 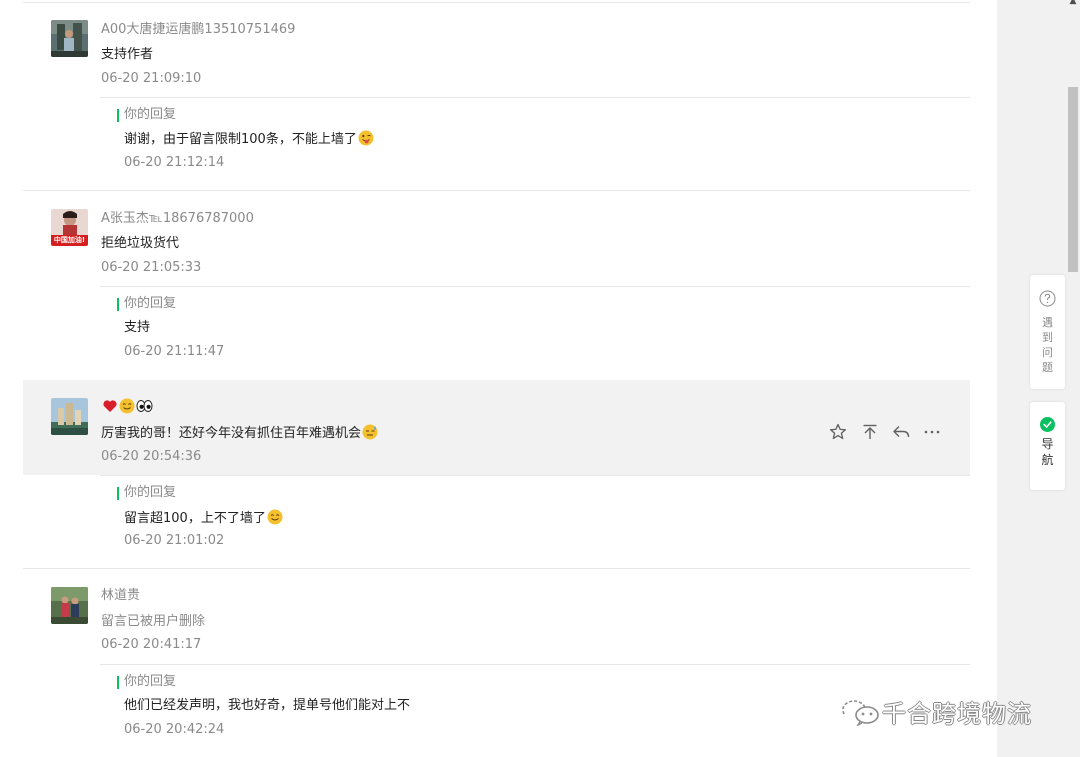 I want to click on help-label-text: 遇到问题, so click(x=1047, y=345).